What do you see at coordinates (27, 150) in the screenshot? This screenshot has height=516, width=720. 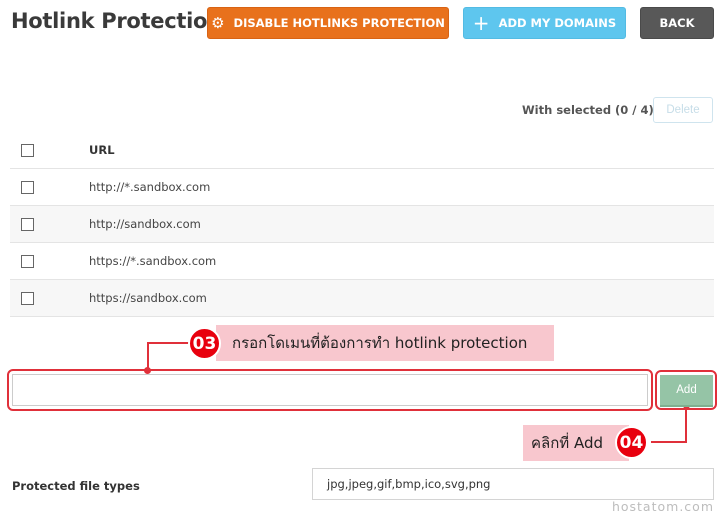 I see `select-all-checkbox` at bounding box center [27, 150].